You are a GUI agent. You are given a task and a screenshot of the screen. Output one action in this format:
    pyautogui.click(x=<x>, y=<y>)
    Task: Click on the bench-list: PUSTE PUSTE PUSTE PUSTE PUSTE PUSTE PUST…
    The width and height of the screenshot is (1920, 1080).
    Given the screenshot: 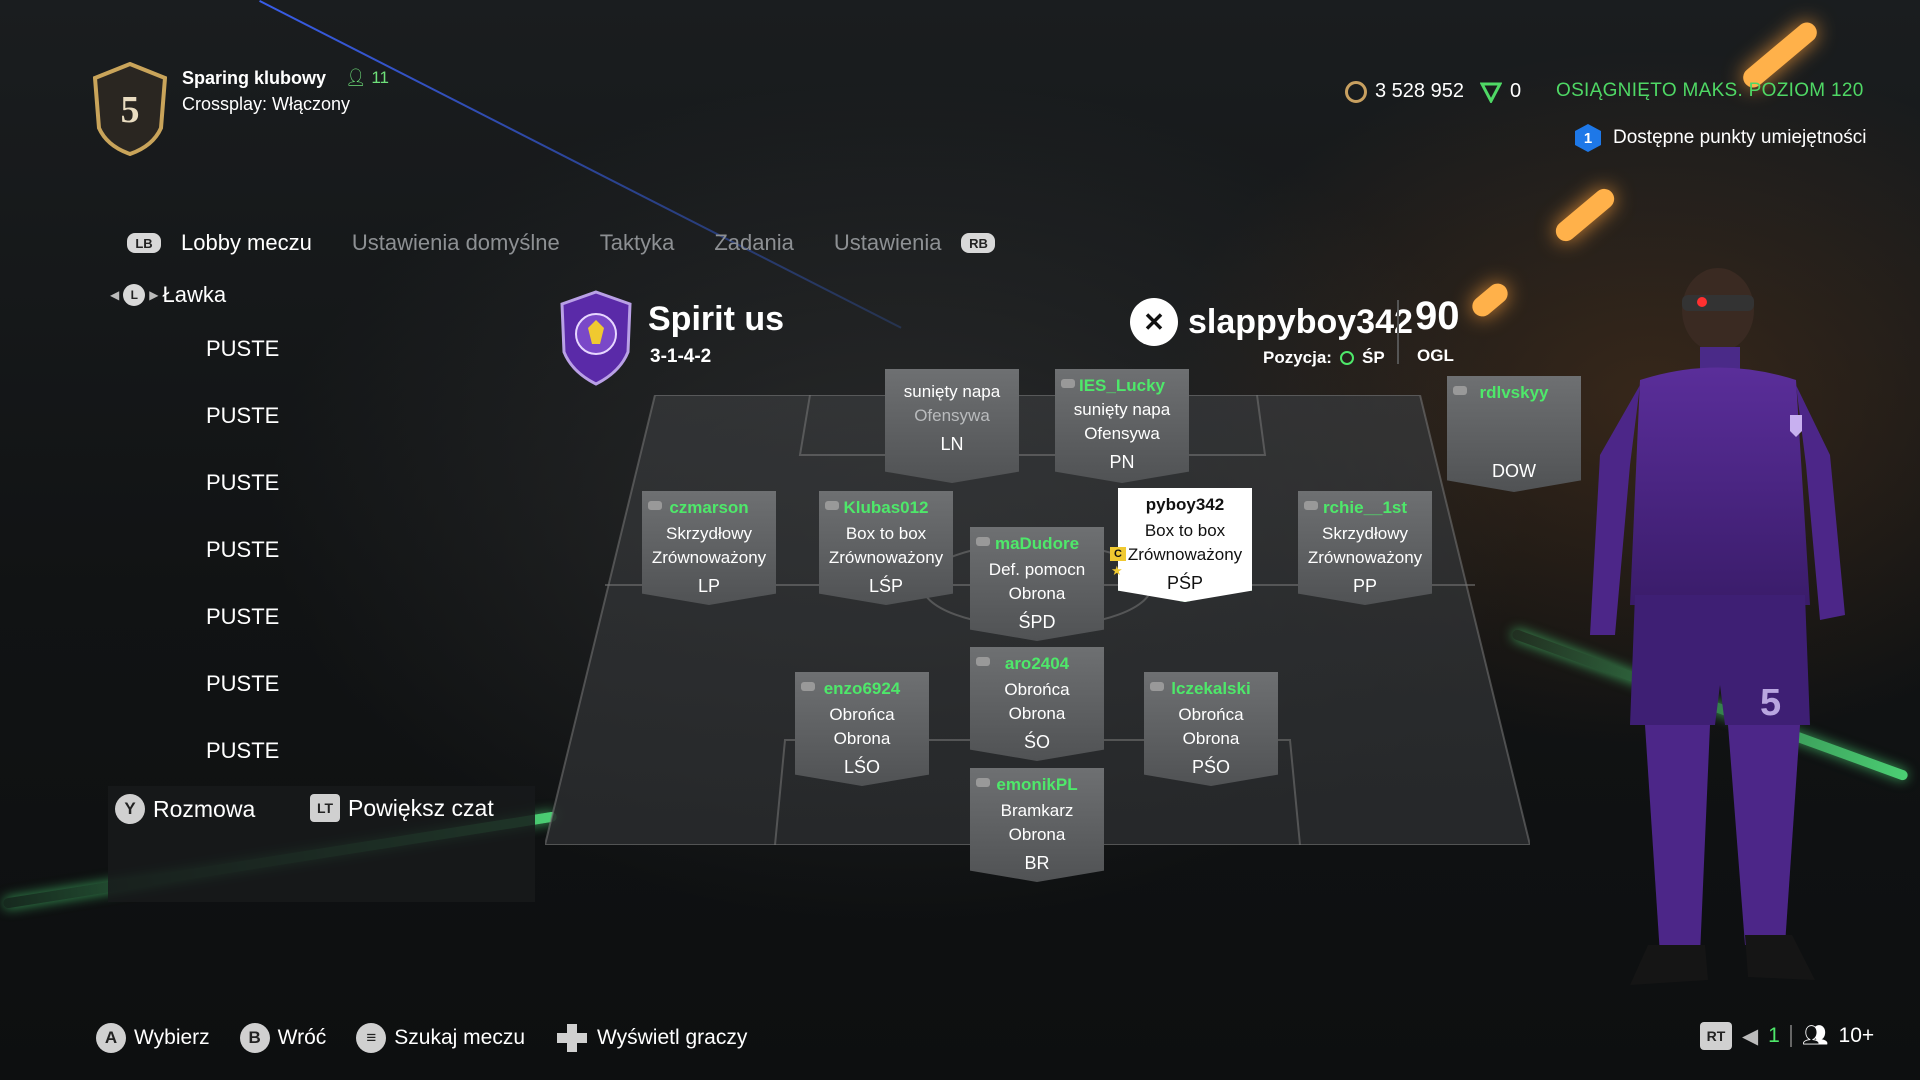 What is the action you would take?
    pyautogui.click(x=242, y=570)
    